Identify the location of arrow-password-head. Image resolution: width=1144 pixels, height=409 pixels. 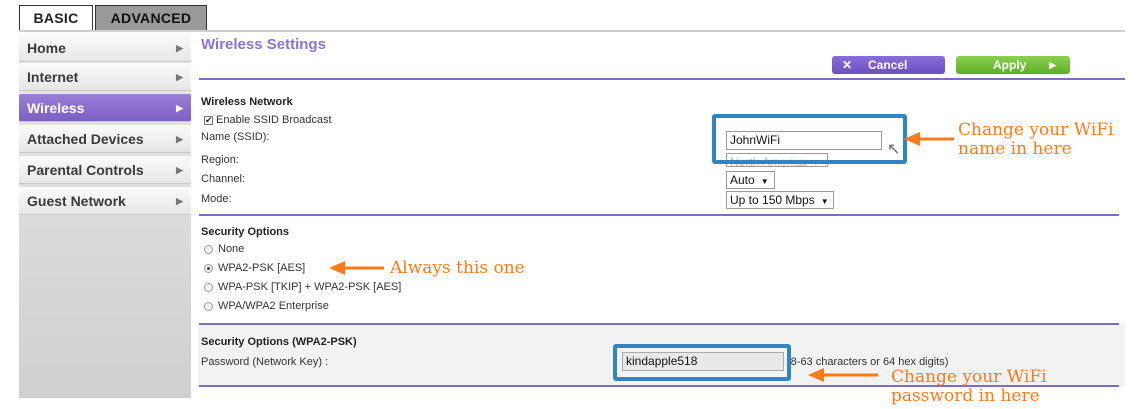
(816, 375).